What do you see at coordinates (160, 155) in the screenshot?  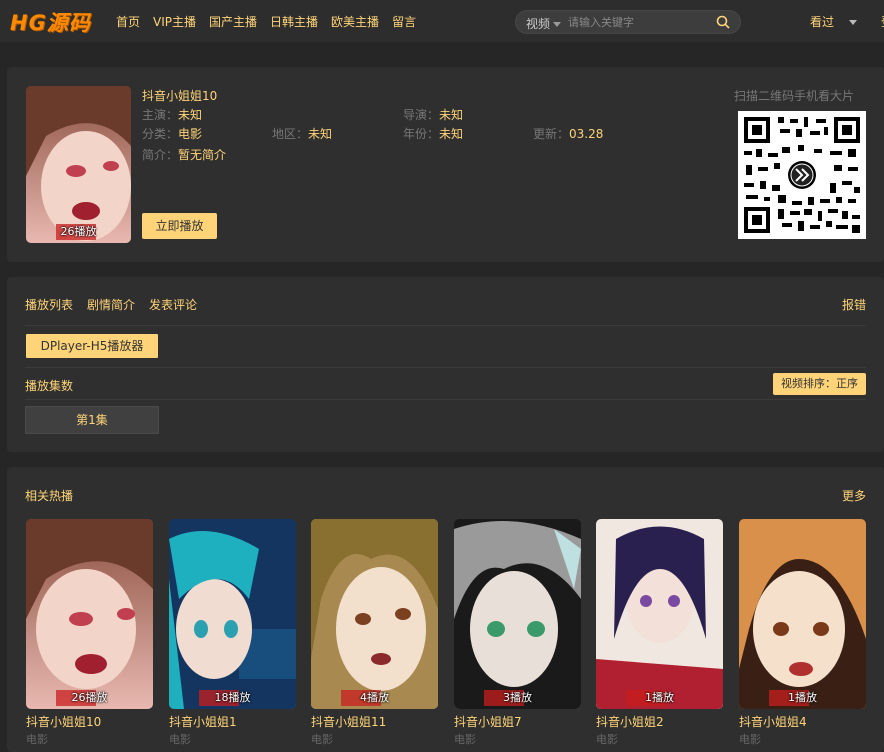 I see `intro-label: 简介：` at bounding box center [160, 155].